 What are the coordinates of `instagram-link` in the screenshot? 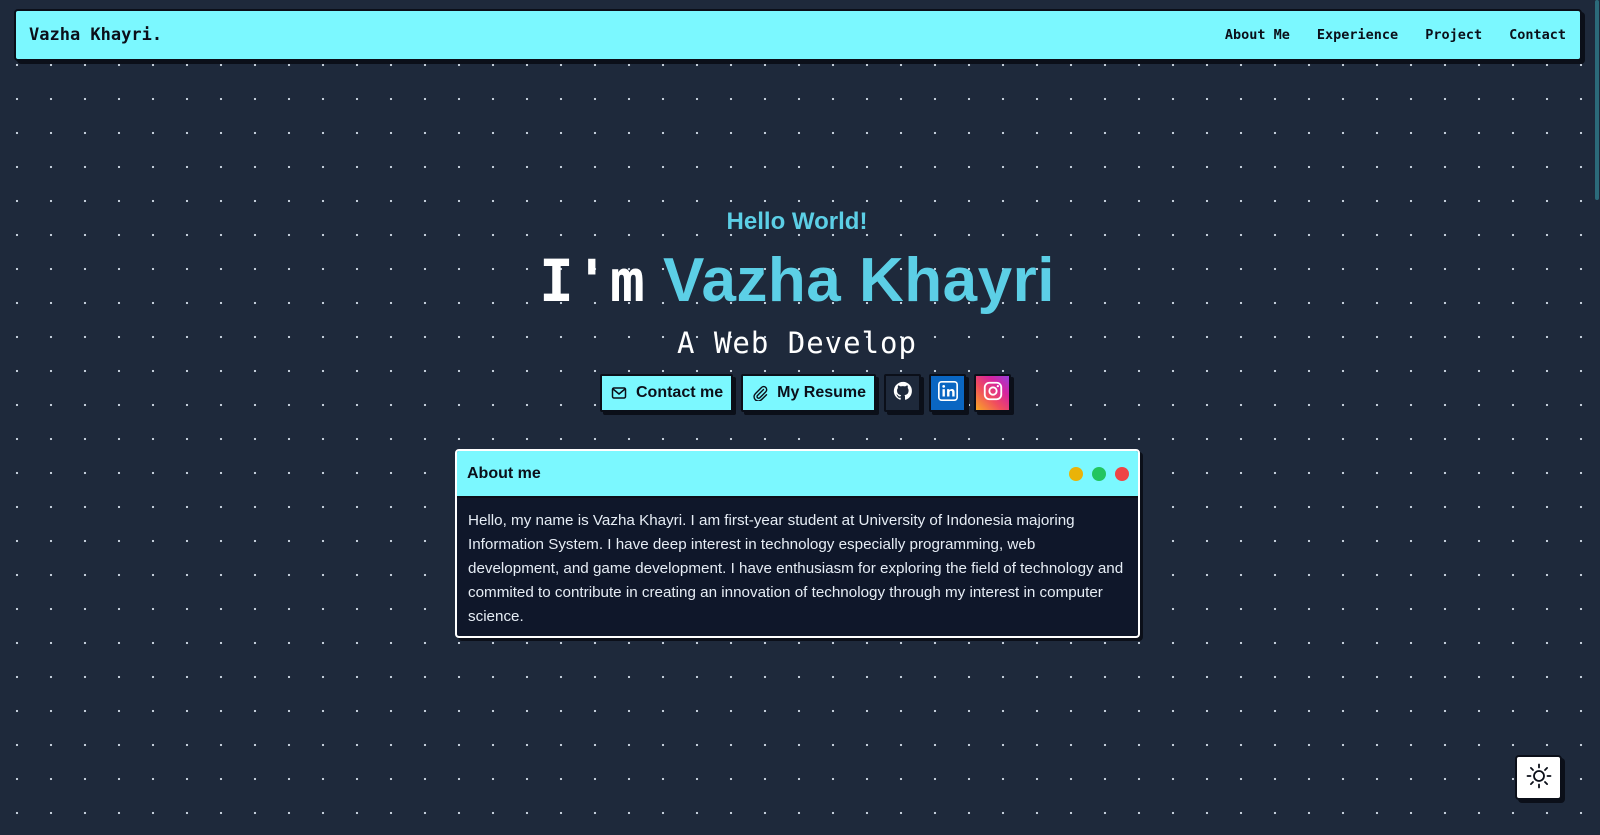 It's located at (993, 393).